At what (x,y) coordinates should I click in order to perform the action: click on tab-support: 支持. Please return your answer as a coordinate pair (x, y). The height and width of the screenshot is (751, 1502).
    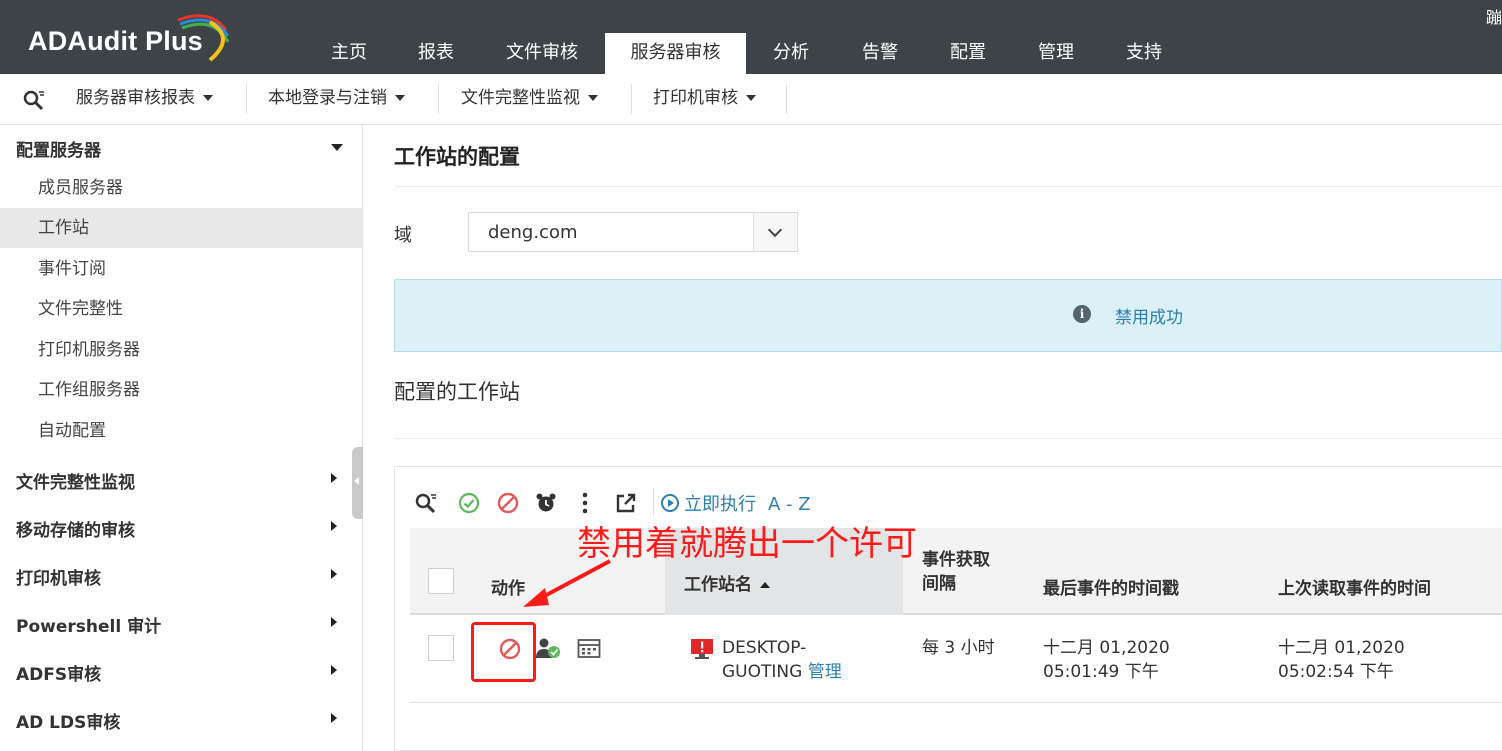
    Looking at the image, I should click on (1144, 53).